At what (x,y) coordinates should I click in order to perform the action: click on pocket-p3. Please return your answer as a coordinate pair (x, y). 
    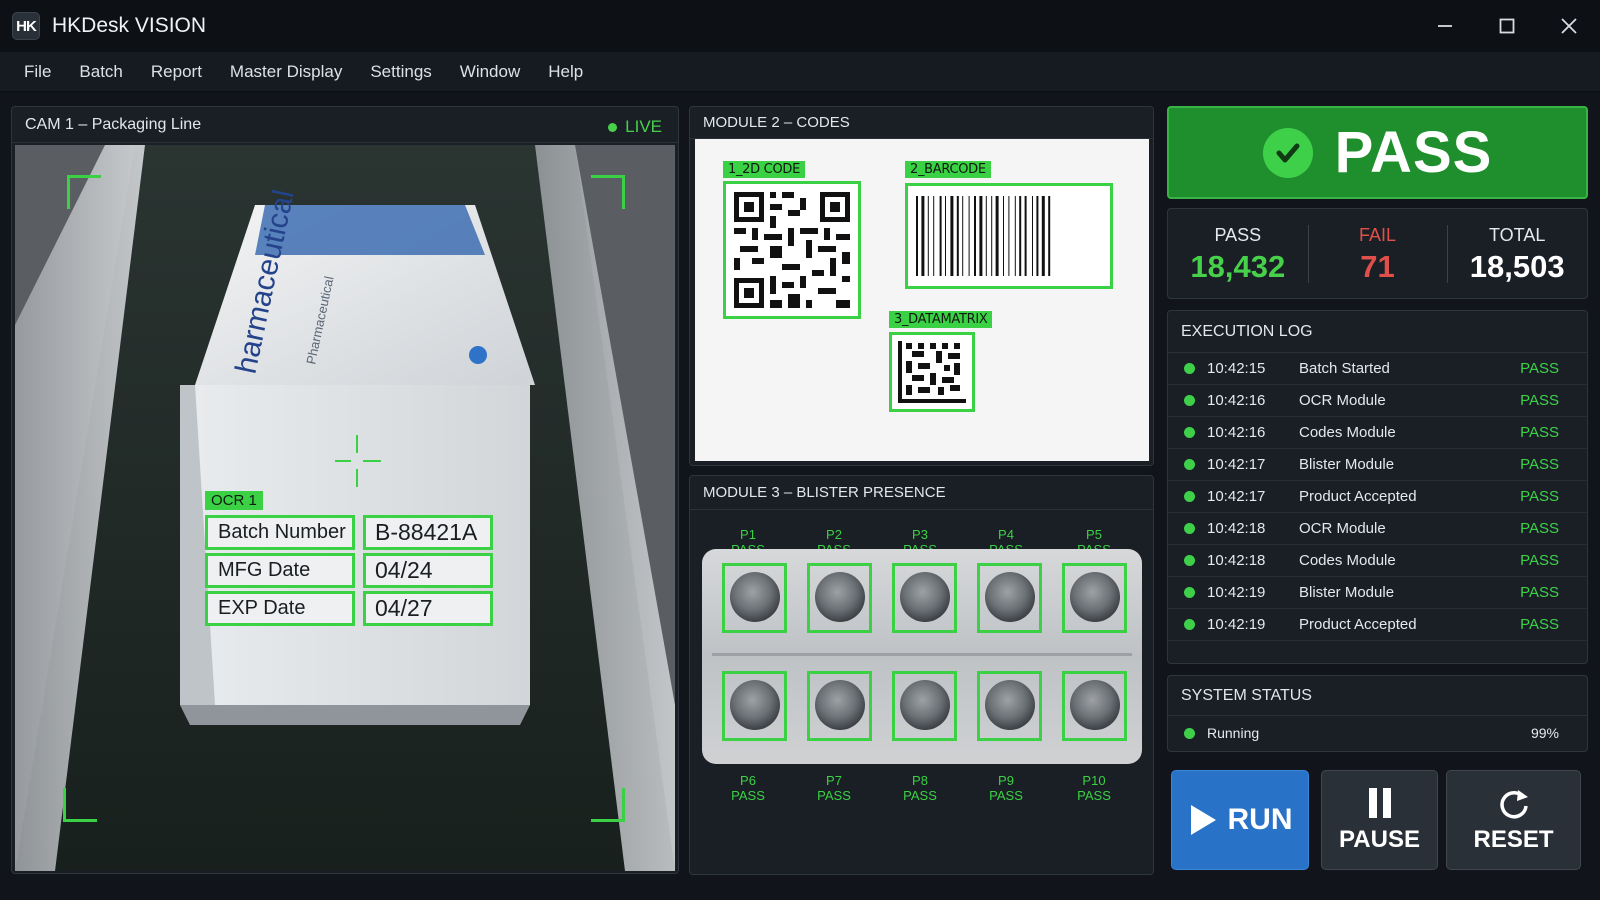
    Looking at the image, I should click on (924, 598).